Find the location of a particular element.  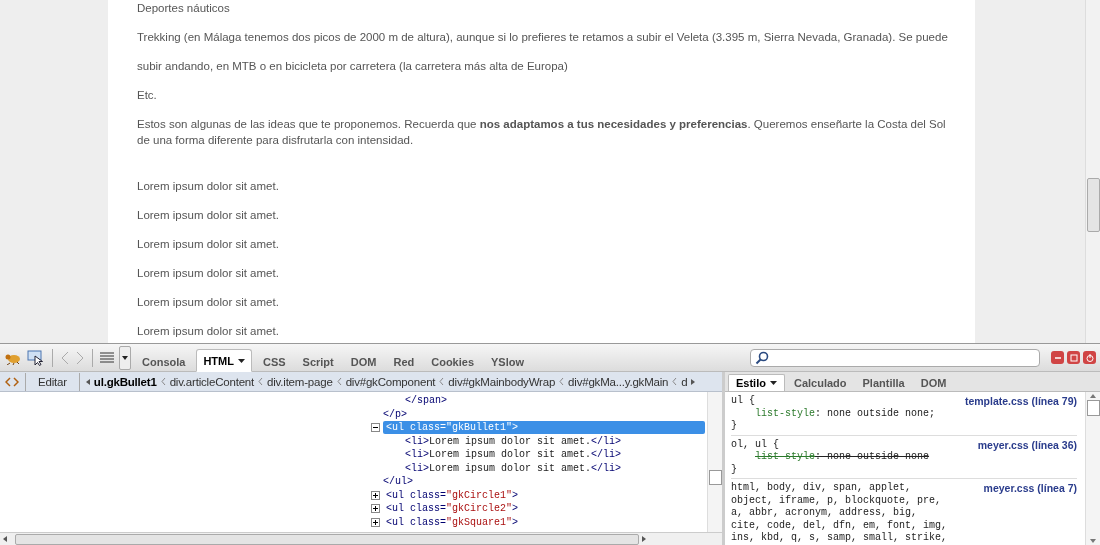

collapse-icon is located at coordinates (377, 428).